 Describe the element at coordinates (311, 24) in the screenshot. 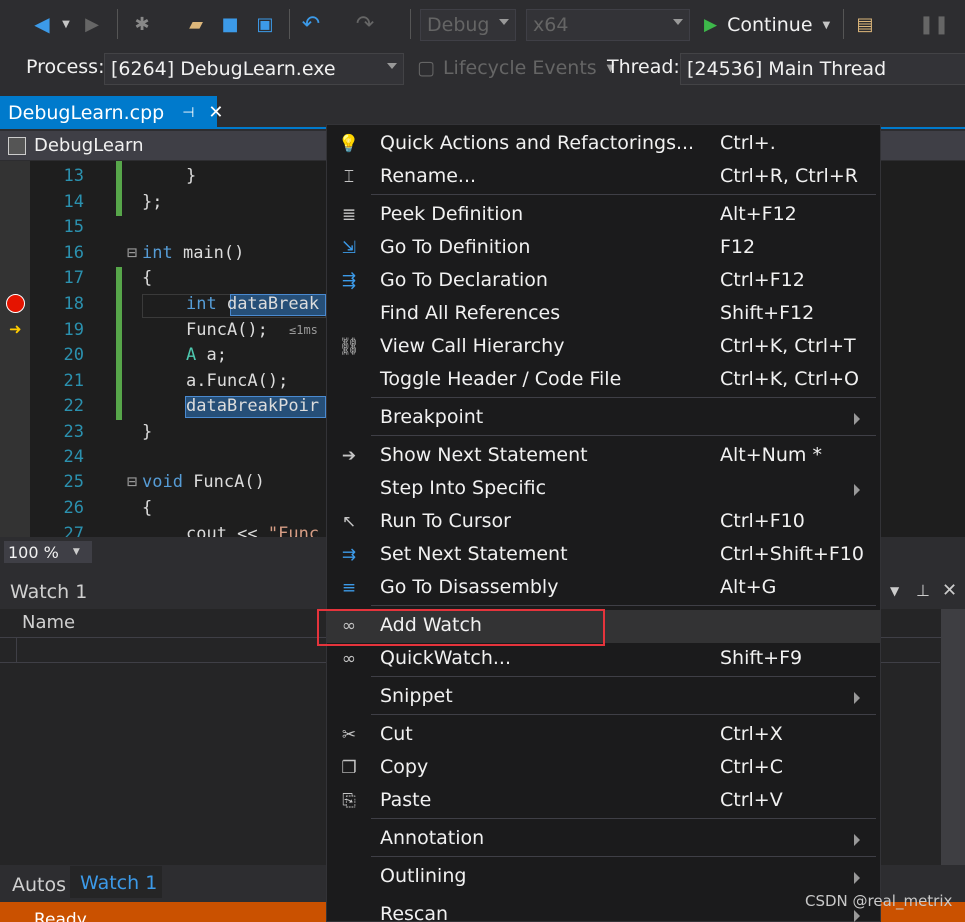

I see `undo-icon: ↶` at that location.